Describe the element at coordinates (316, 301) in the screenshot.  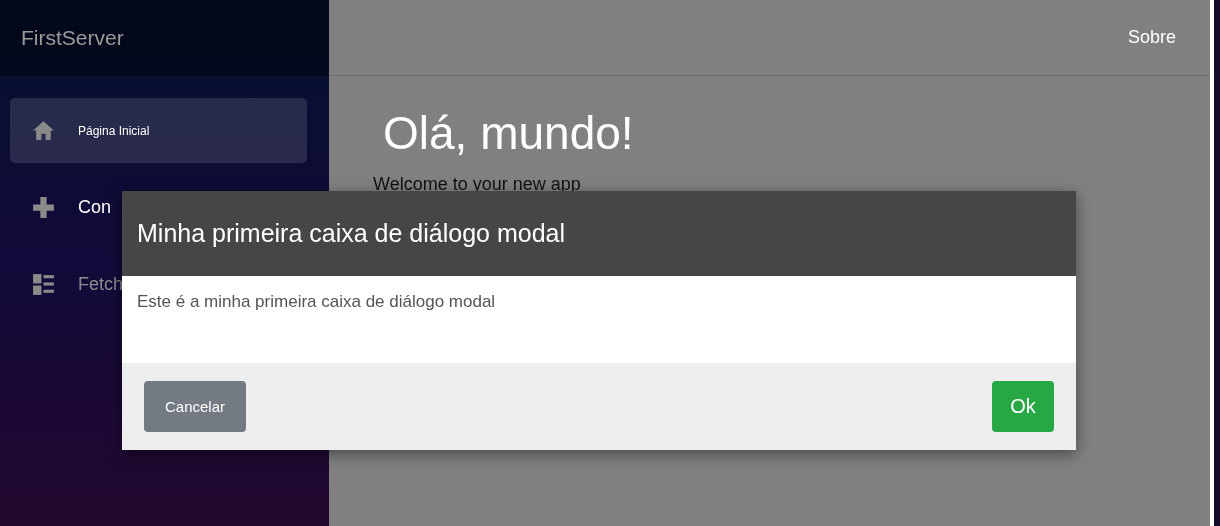
I see `modal-message: Este é a minha primeira caixa de diálogo modal` at that location.